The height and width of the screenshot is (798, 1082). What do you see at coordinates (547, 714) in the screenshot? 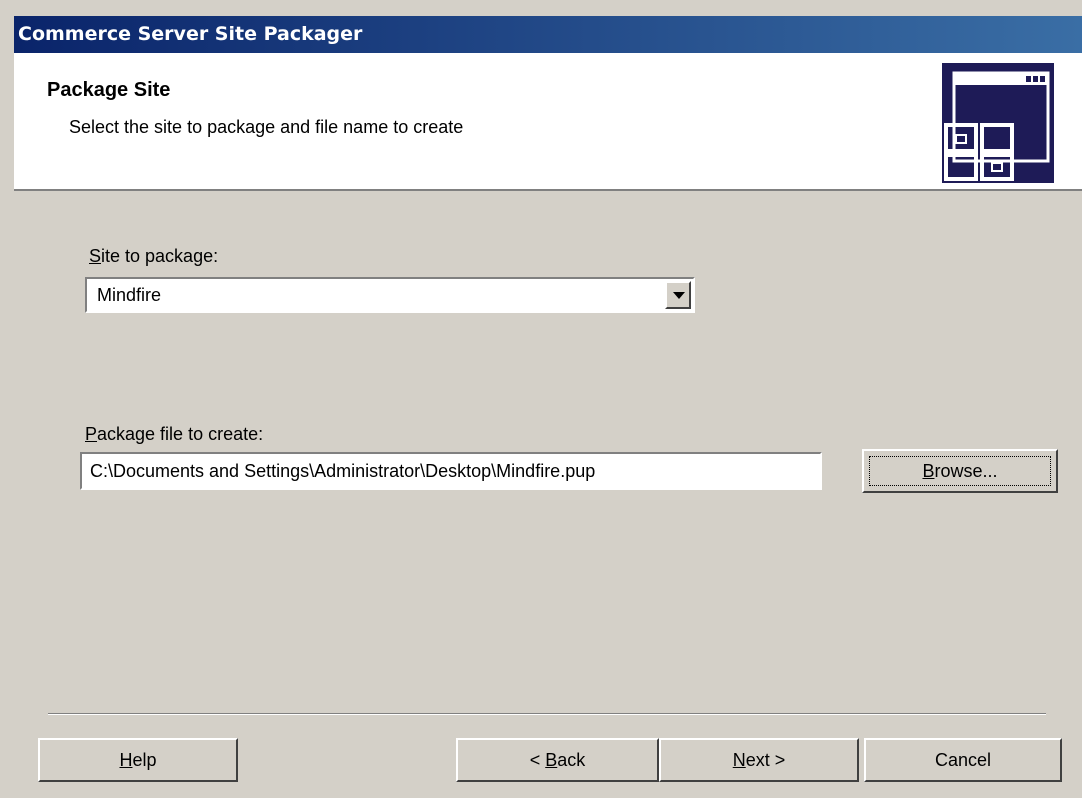
I see `footer-separator` at bounding box center [547, 714].